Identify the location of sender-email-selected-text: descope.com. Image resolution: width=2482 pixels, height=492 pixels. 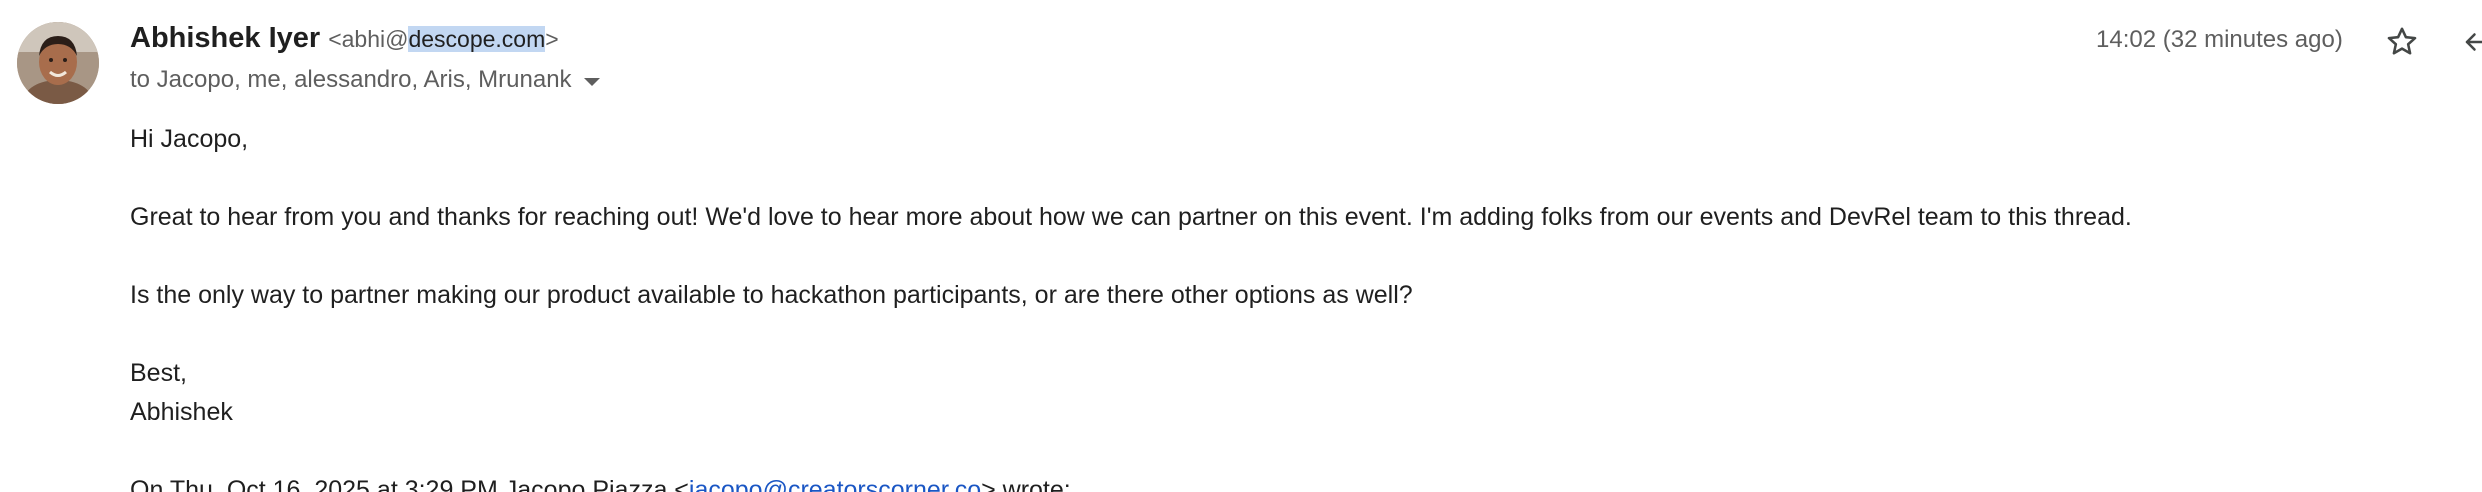
(477, 39).